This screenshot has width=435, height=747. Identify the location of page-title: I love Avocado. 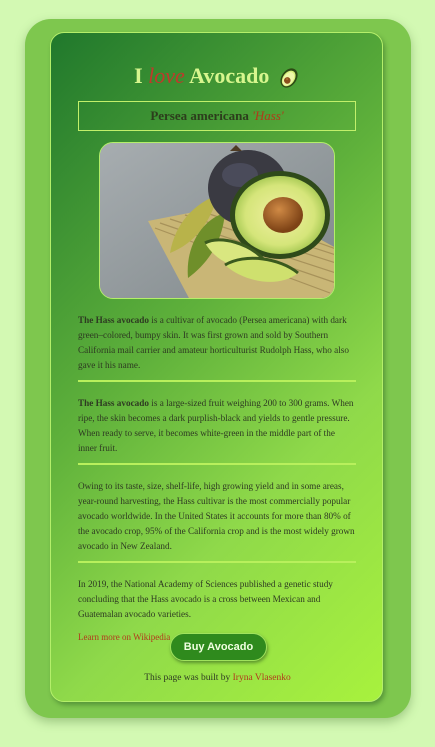
(217, 76).